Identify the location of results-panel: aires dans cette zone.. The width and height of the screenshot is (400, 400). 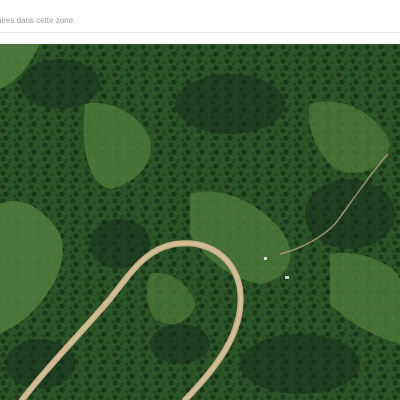
(200, 16).